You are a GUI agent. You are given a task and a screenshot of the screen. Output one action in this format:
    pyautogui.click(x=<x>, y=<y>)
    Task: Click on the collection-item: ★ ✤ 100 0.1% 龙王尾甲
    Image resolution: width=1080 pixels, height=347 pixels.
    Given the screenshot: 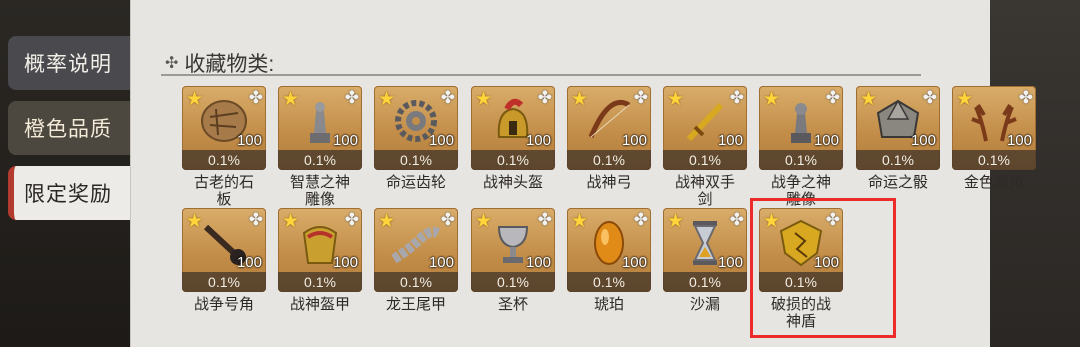 What is the action you would take?
    pyautogui.click(x=416, y=260)
    